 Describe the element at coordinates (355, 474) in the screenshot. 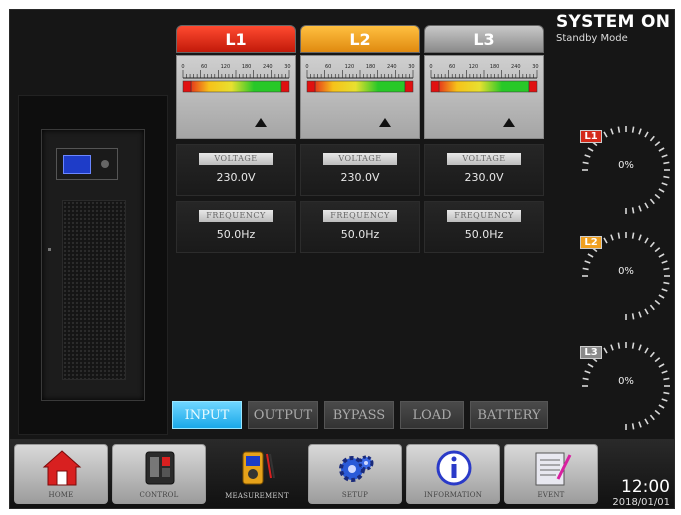

I see `nav-setup-button: SETUP` at that location.